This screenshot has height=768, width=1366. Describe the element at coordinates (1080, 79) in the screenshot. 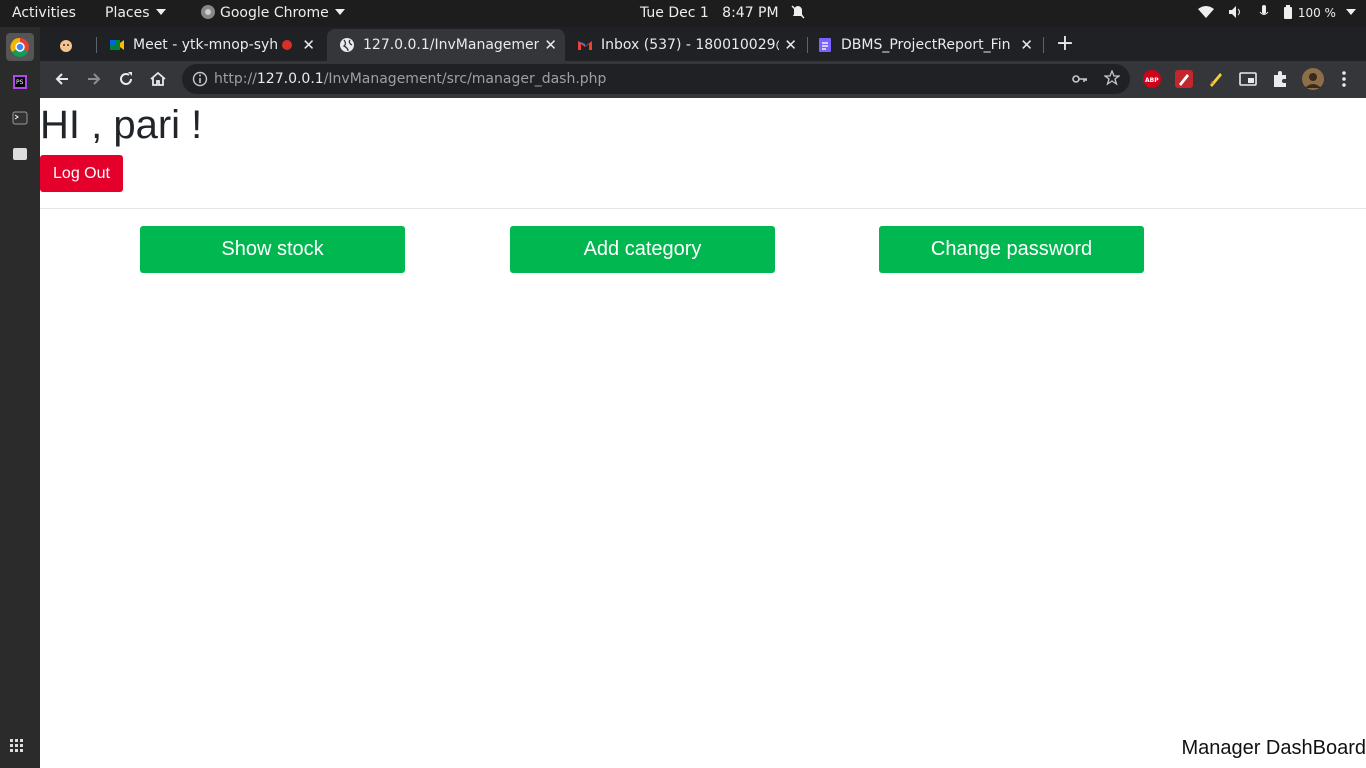

I see `key-icon` at that location.